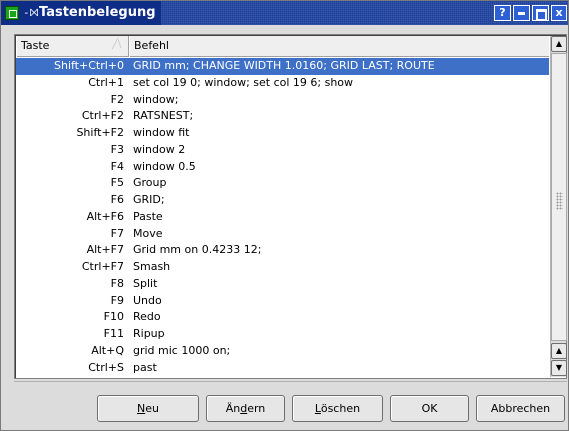  I want to click on window-title: Tastenbelegung, so click(97, 12).